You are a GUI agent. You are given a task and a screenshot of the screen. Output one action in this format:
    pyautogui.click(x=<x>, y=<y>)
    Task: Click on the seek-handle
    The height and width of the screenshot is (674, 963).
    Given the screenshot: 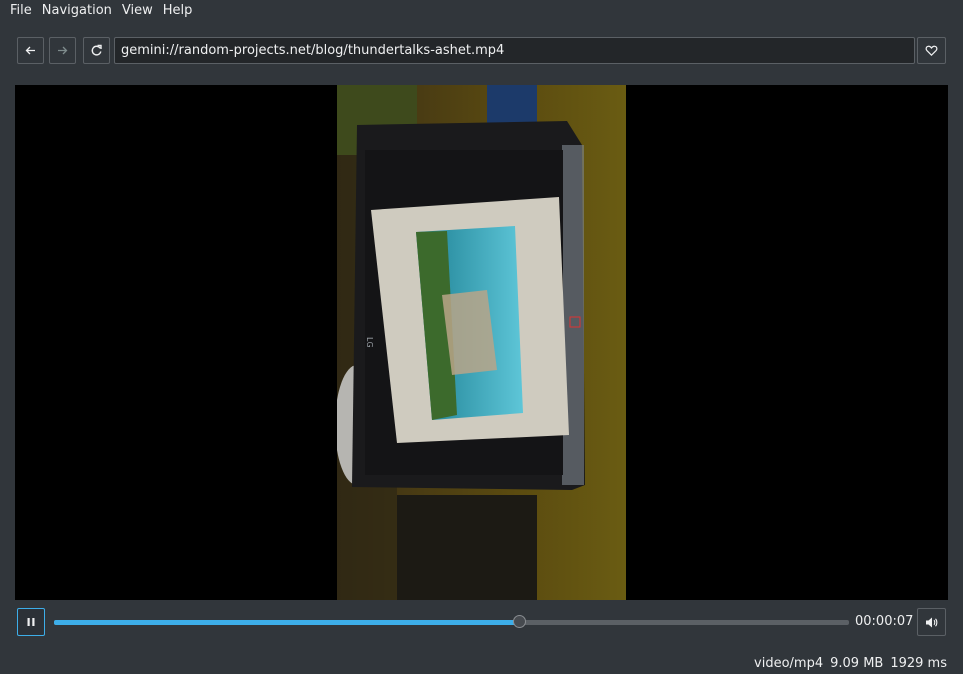 What is the action you would take?
    pyautogui.click(x=519, y=621)
    